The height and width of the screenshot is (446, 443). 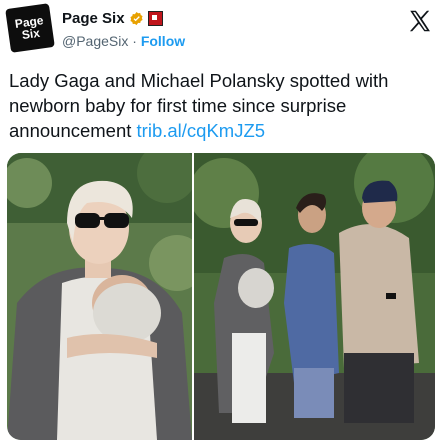 I want to click on handle-row: @PageSix · Follow, so click(x=123, y=41).